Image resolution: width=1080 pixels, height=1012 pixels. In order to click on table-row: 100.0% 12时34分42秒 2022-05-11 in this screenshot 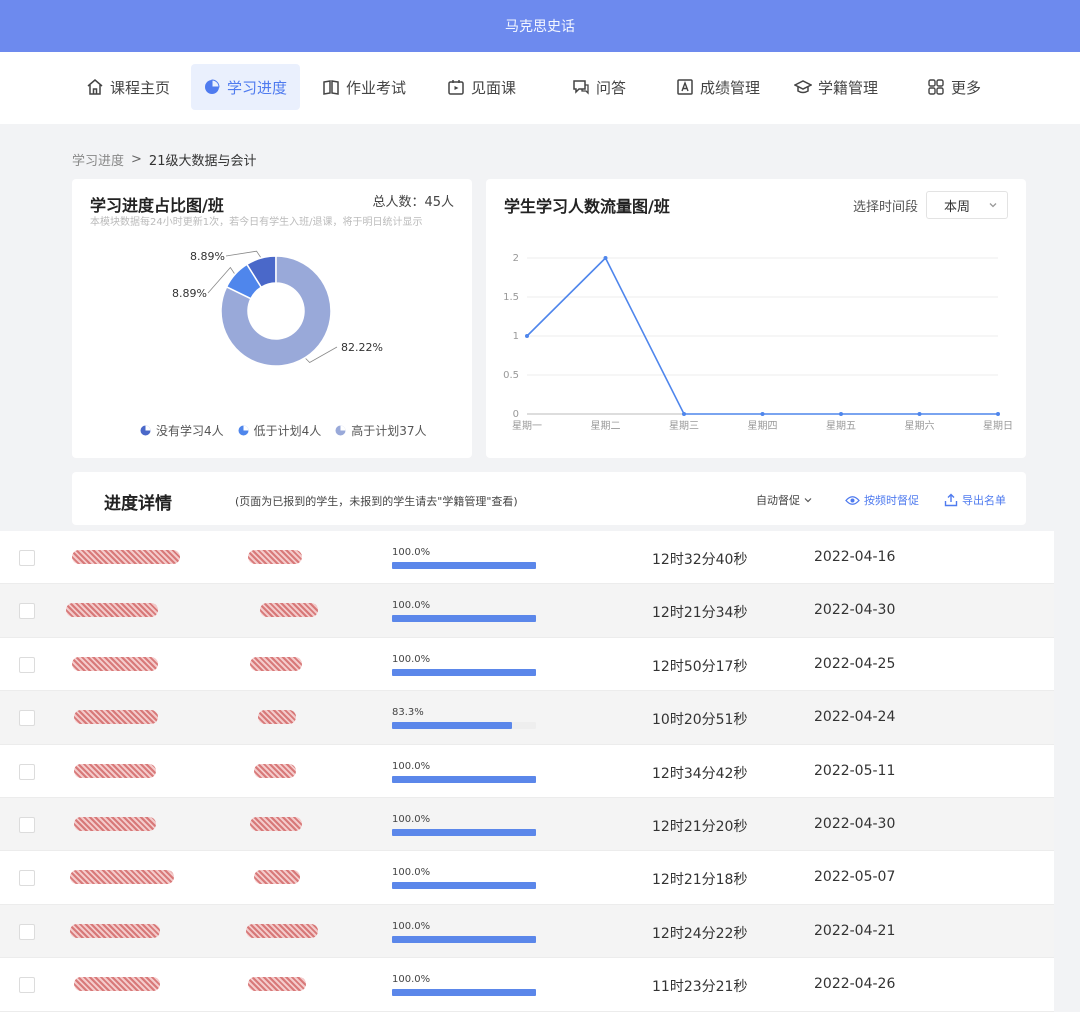, I will do `click(527, 771)`.